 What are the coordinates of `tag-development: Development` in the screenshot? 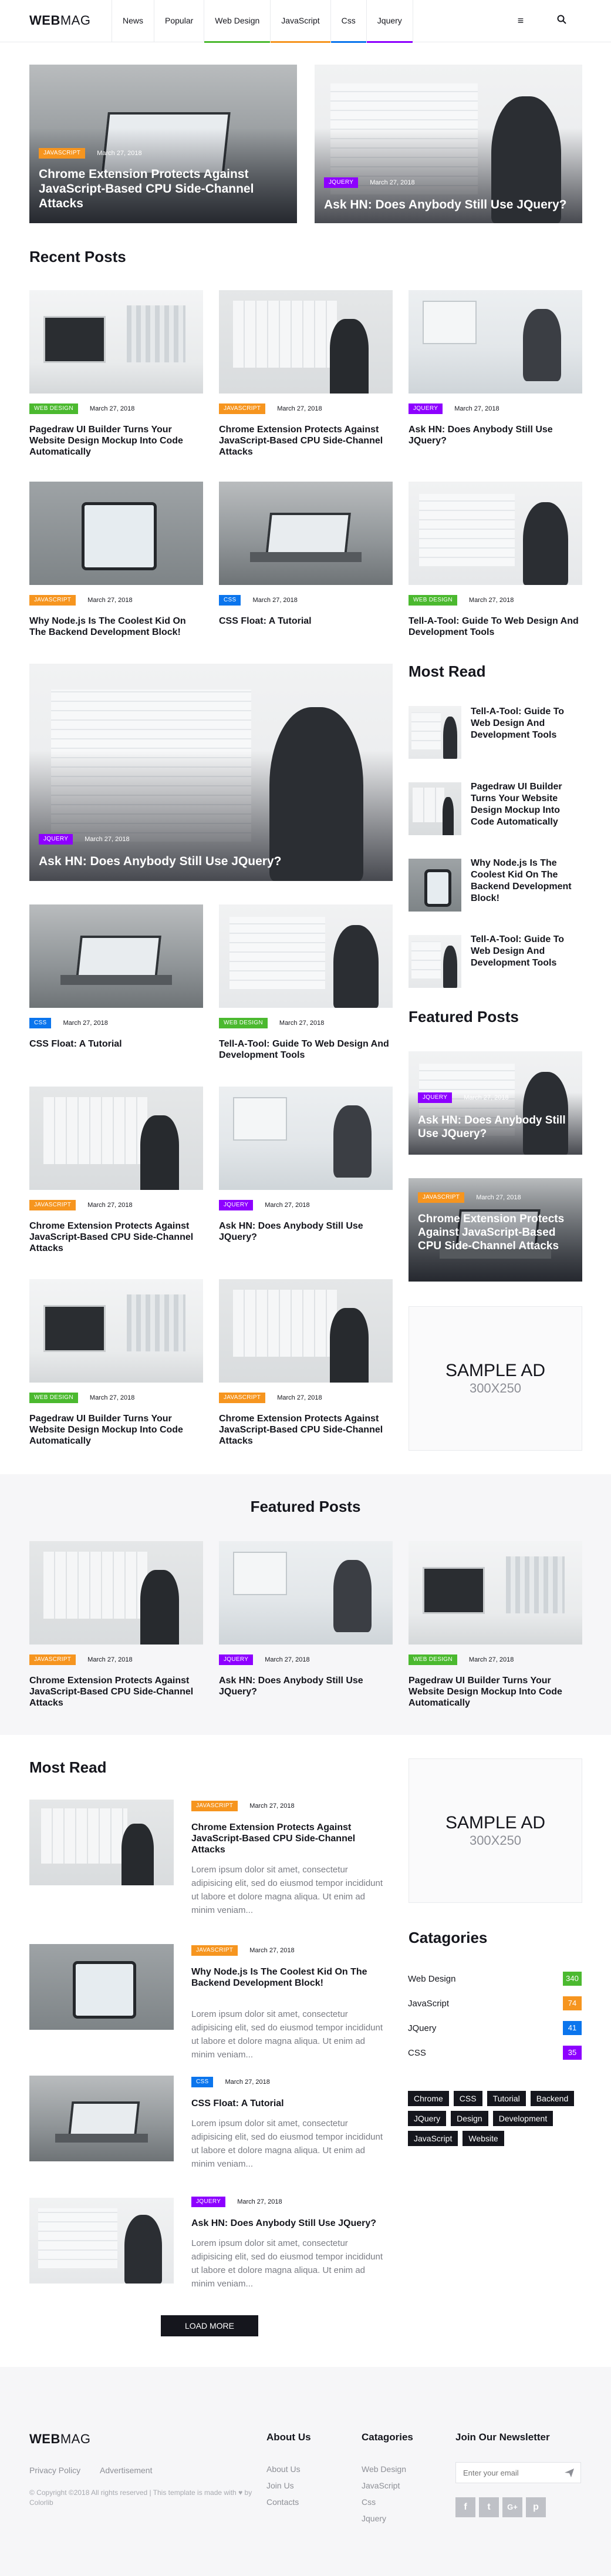 It's located at (523, 2118).